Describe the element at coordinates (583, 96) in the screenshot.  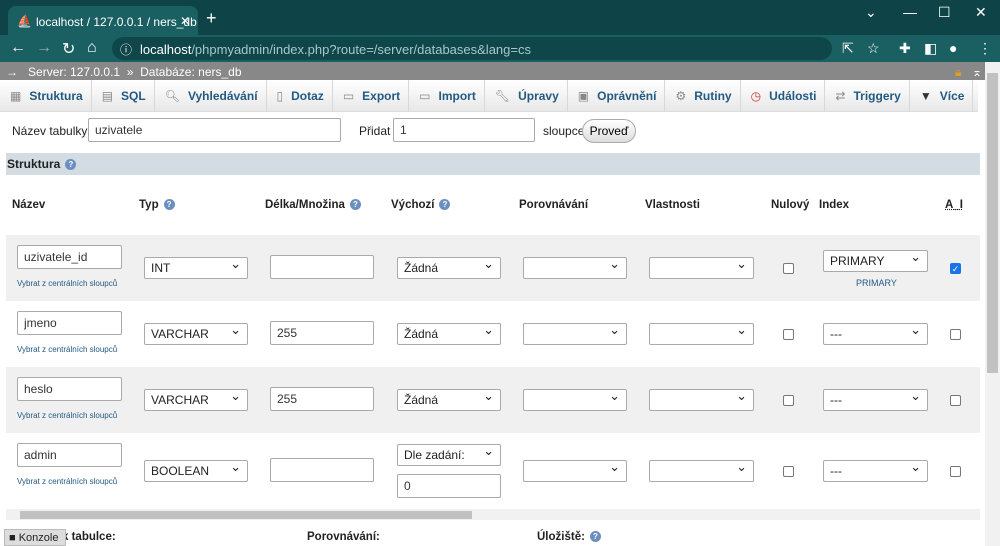
I see `privileges-icon: ▣` at that location.